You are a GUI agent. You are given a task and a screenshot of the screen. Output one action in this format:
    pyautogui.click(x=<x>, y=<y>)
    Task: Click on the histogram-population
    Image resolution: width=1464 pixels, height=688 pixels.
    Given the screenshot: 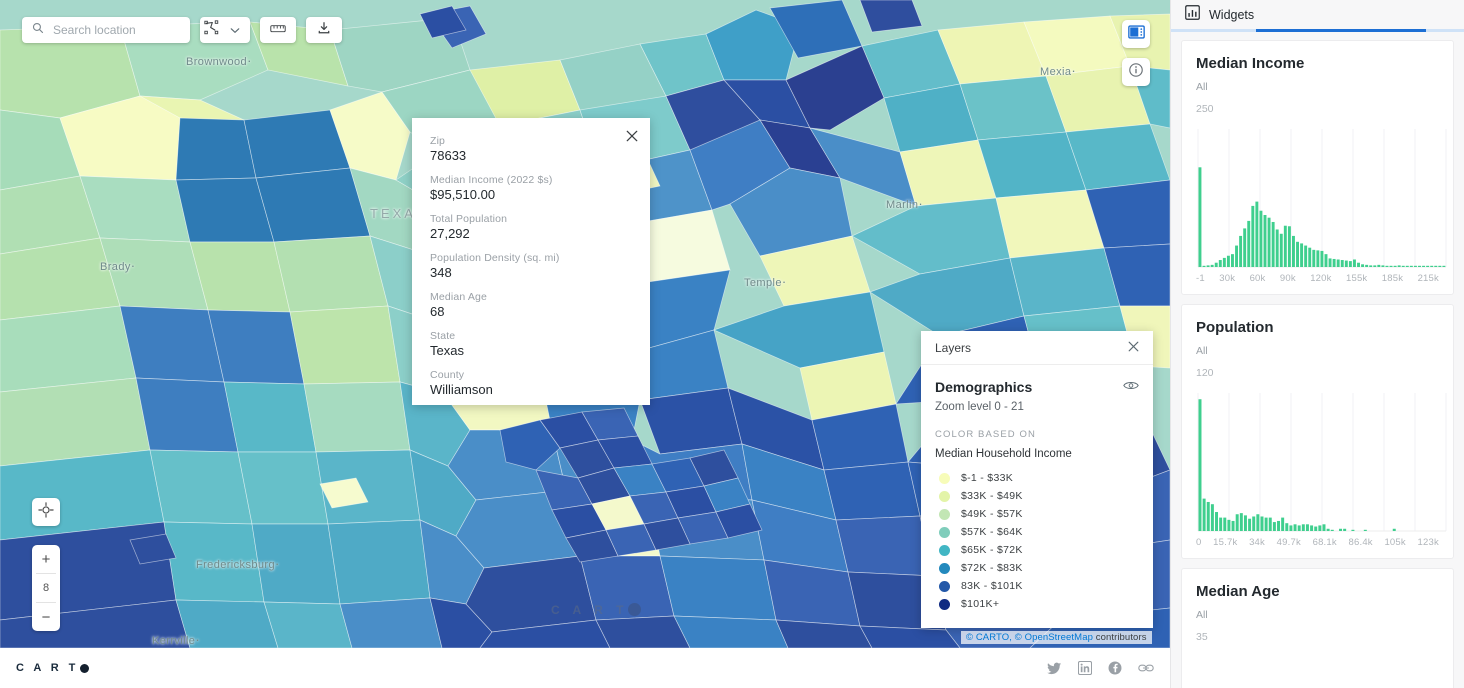 What is the action you would take?
    pyautogui.click(x=1321, y=458)
    